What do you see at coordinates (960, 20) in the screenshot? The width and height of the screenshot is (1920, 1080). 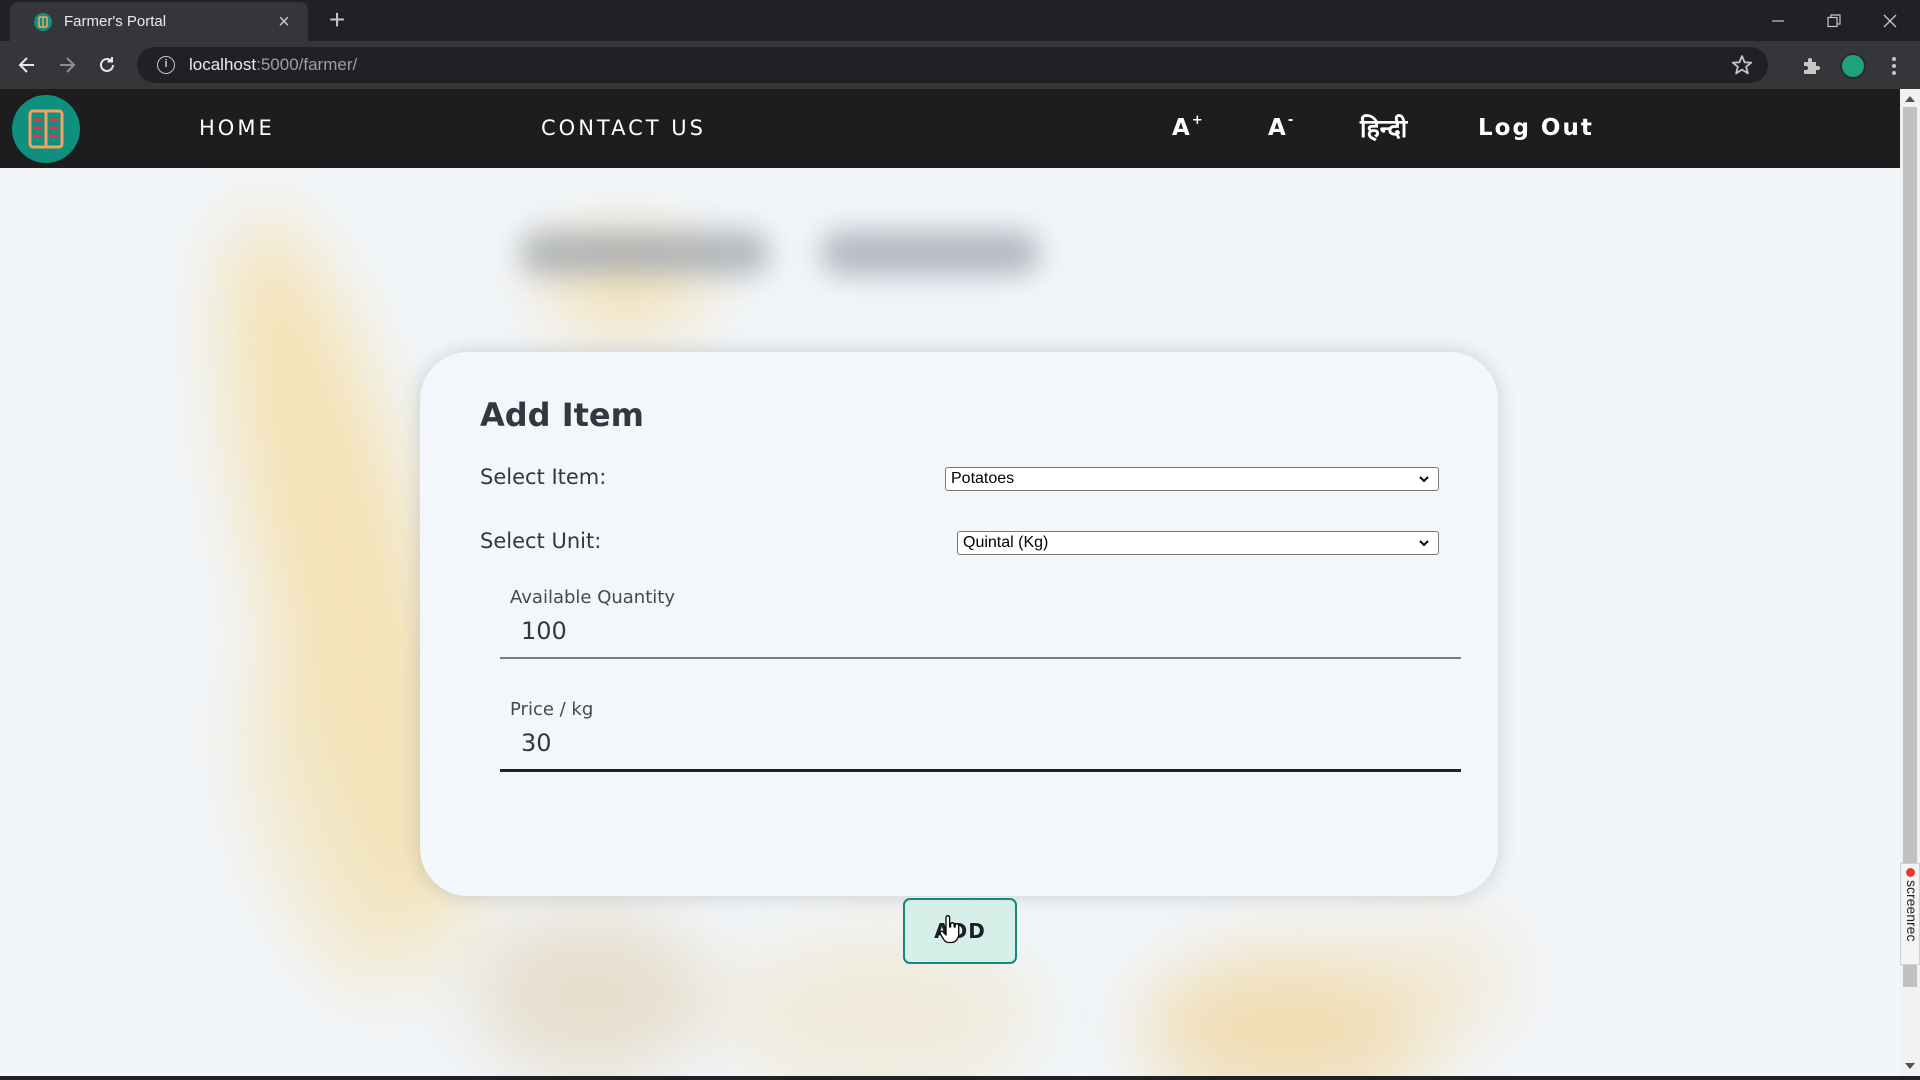 I see `browser-tab-strip: Farmer's Portal × +` at bounding box center [960, 20].